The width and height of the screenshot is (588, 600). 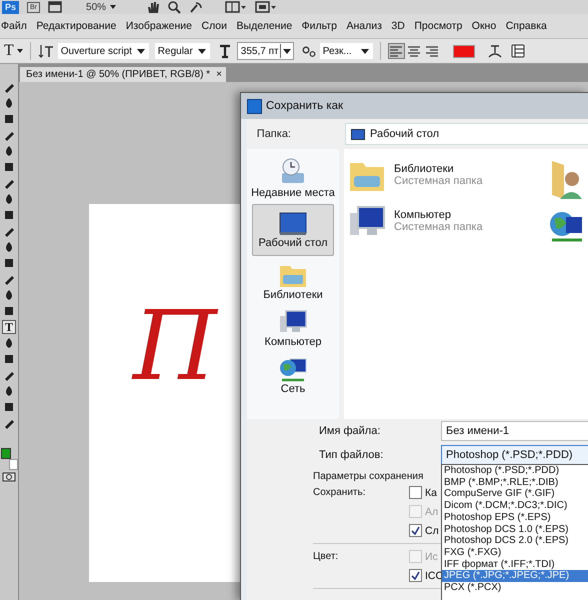 I want to click on rotate-view-icon, so click(x=196, y=7).